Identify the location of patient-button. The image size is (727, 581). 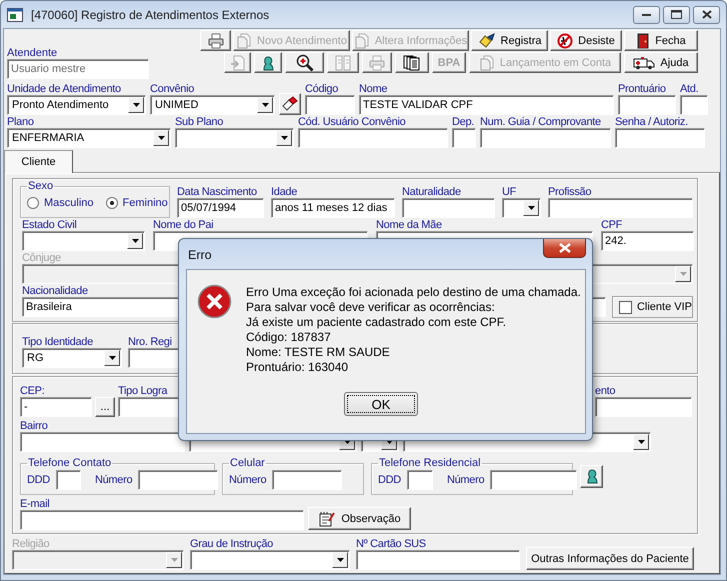
(268, 62).